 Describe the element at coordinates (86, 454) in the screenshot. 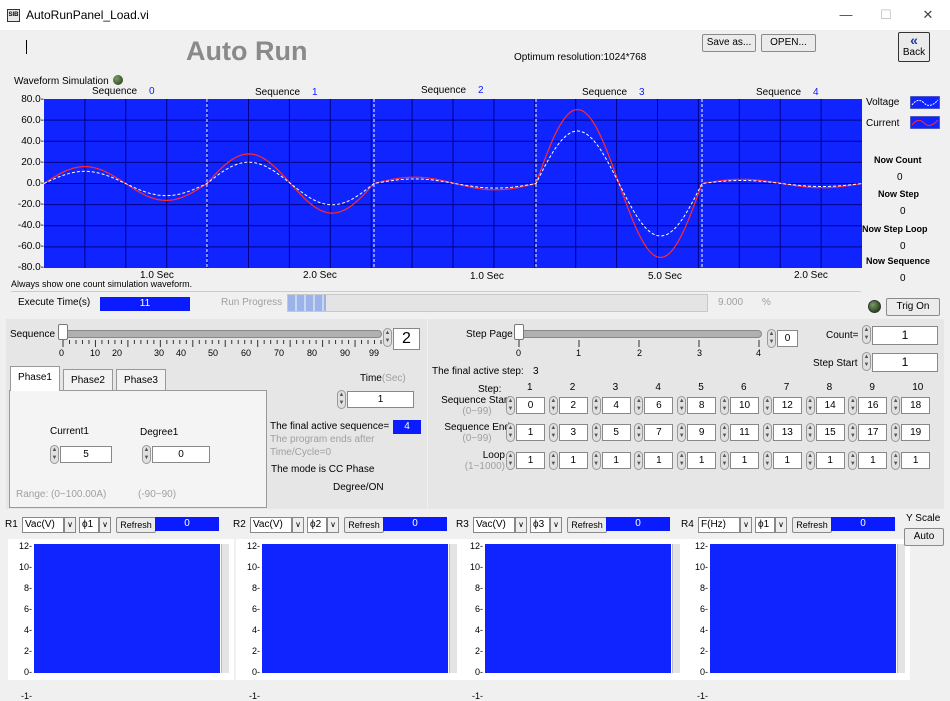

I see `current1-input: 5` at that location.